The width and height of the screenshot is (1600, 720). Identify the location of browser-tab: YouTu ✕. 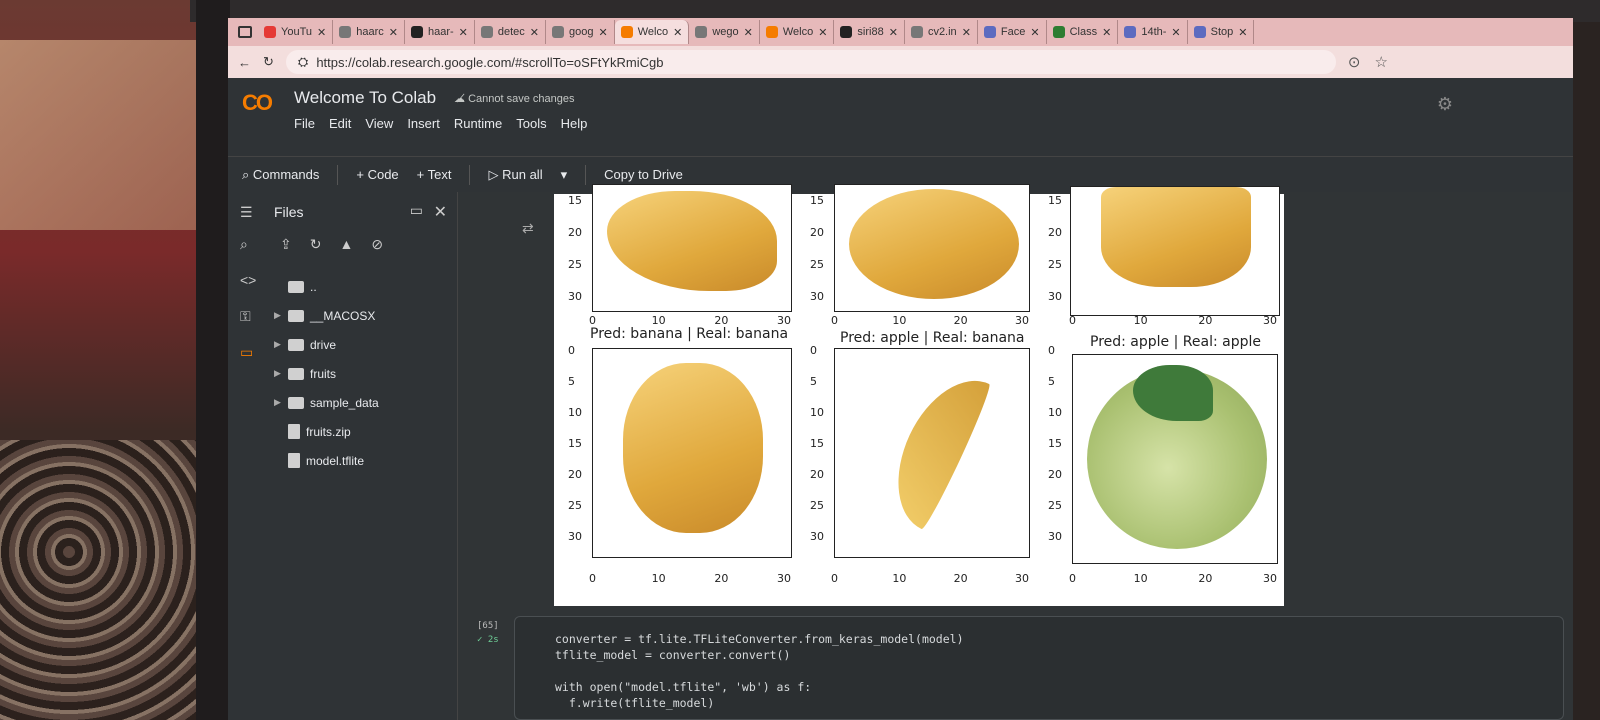
(296, 32).